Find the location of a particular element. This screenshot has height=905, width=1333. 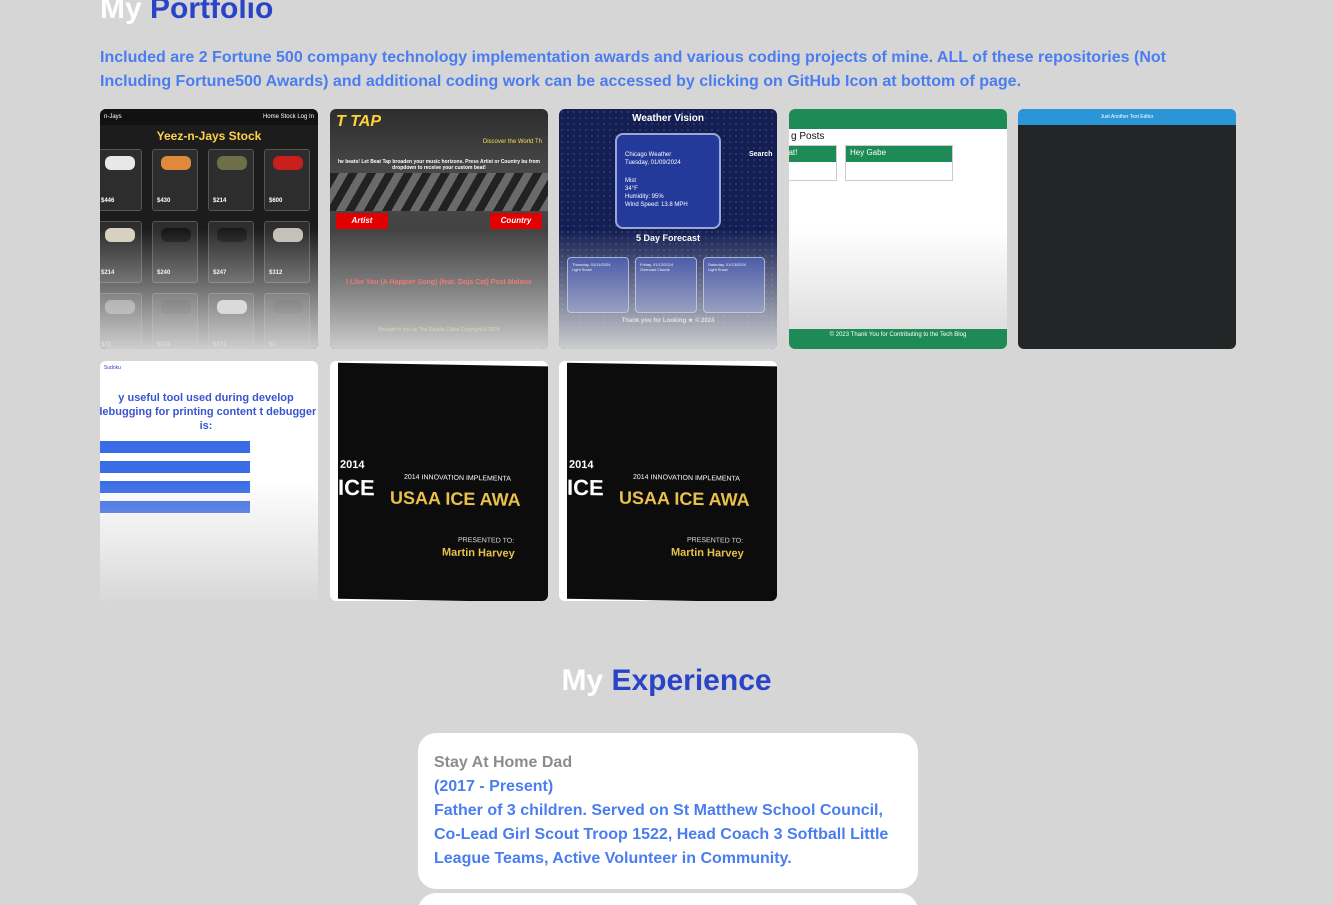

shoe-tile: $371 is located at coordinates (231, 321).